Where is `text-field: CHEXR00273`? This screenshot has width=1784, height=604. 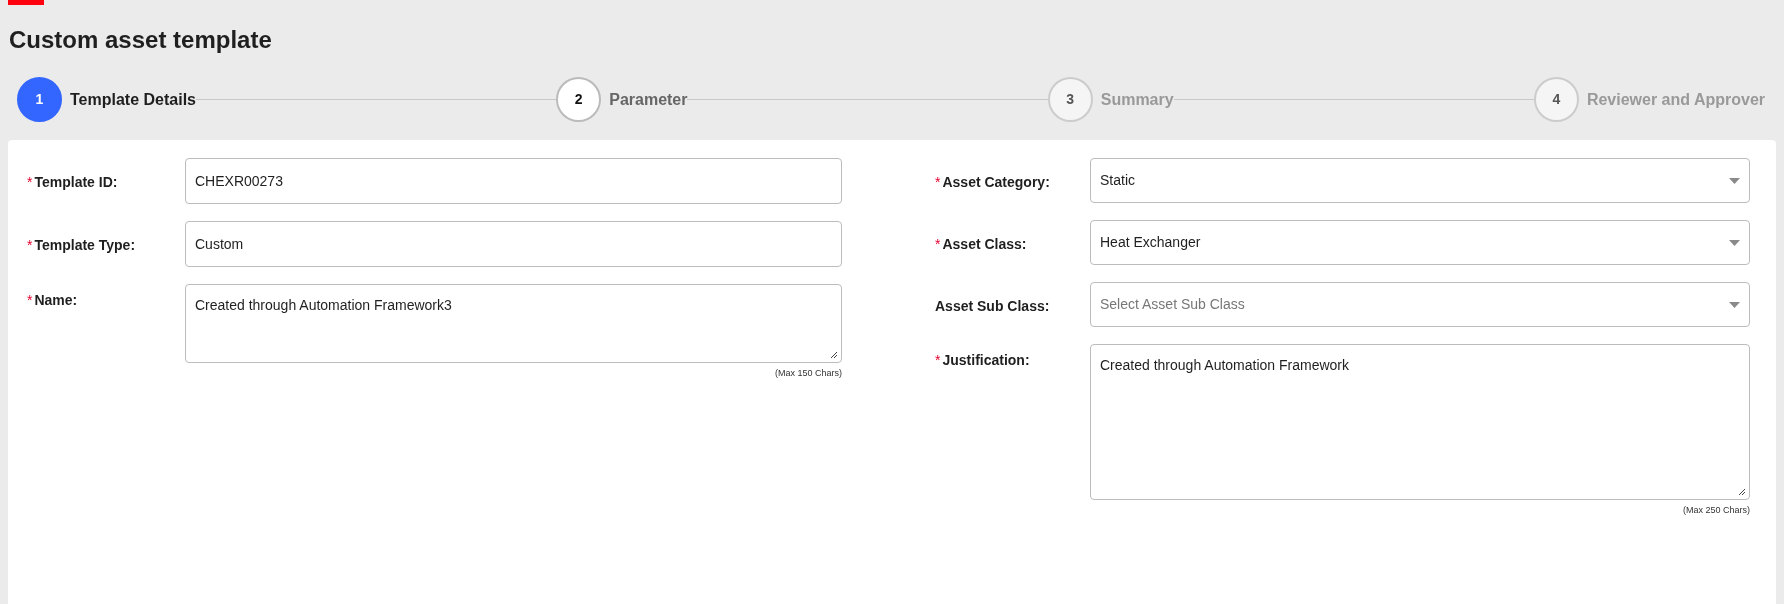
text-field: CHEXR00273 is located at coordinates (513, 181).